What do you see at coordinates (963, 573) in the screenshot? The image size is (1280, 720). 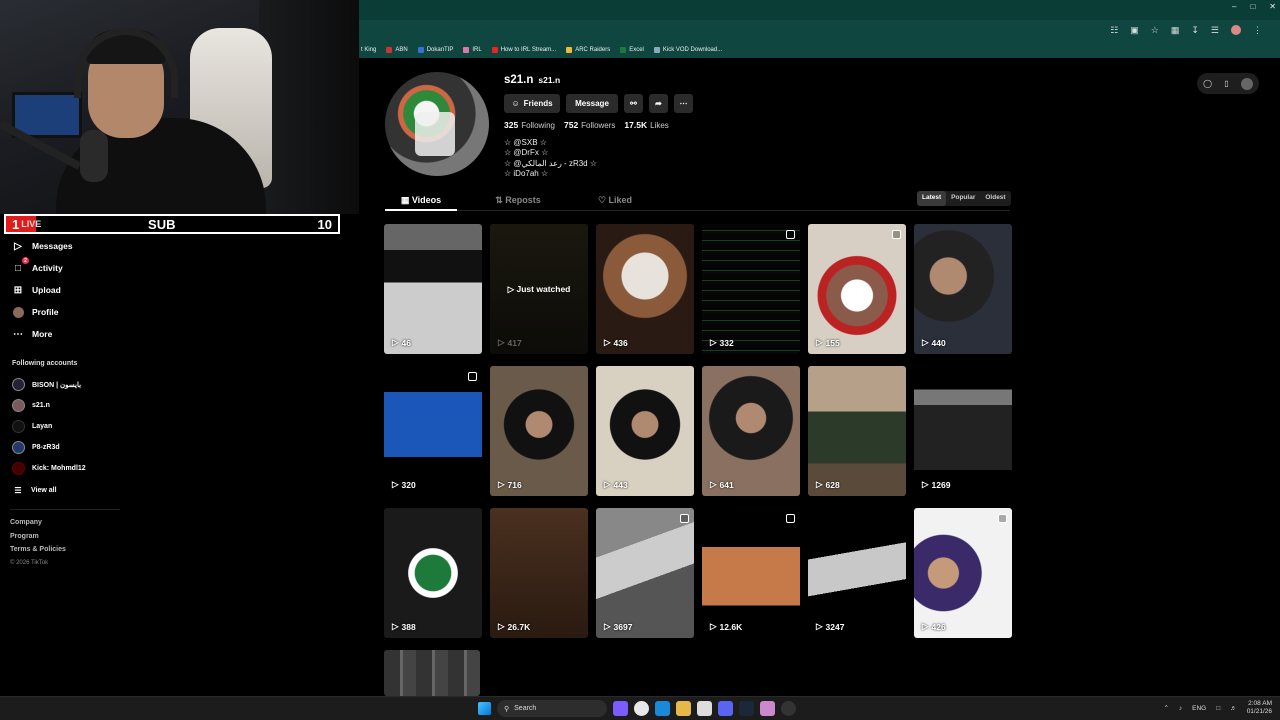 I see `video-card: ▷ 426` at bounding box center [963, 573].